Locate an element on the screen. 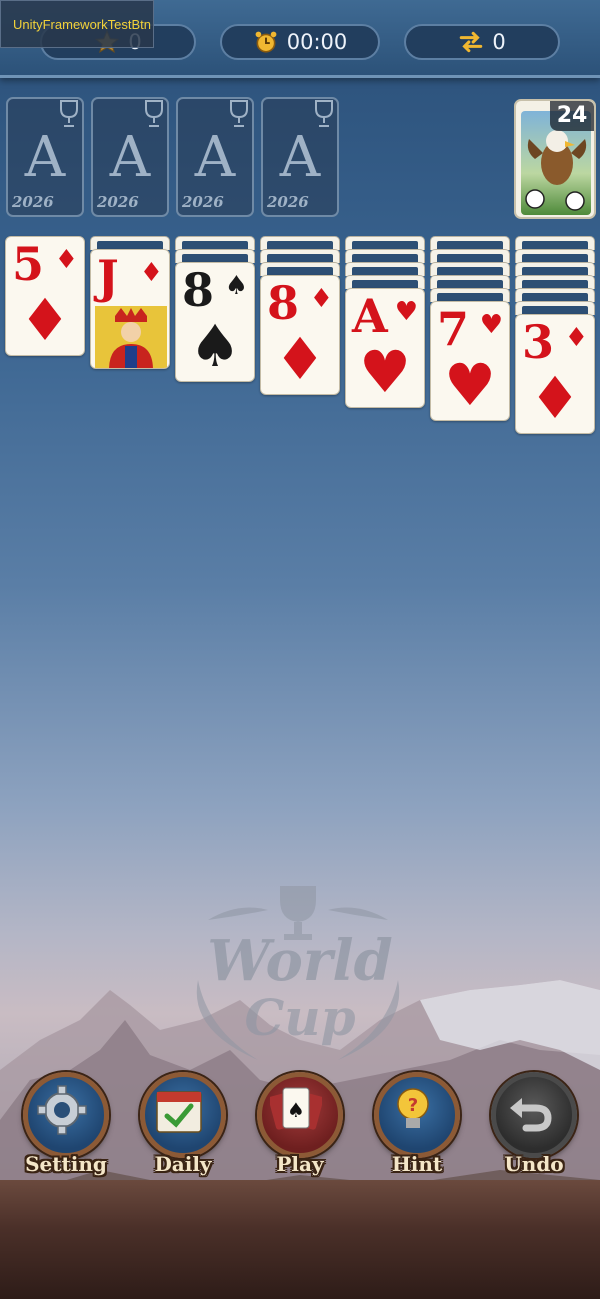 This screenshot has width=600, height=1299. undo-button: Undo is located at coordinates (534, 1127).